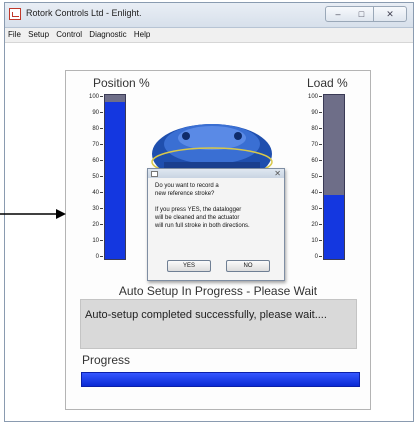  What do you see at coordinates (89, 177) in the screenshot?
I see `position-scale: 100 90 80 70 60 50 40 30 20 10 0` at bounding box center [89, 177].